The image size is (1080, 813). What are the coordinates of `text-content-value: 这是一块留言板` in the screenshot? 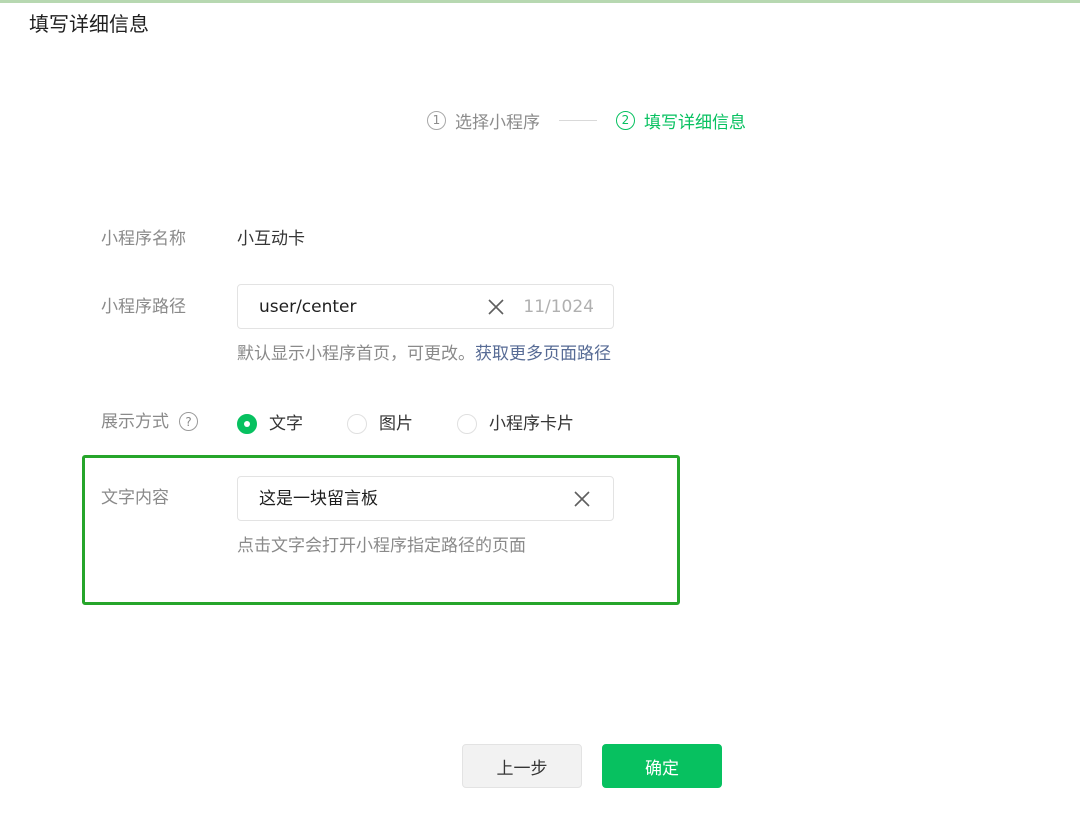 It's located at (318, 499).